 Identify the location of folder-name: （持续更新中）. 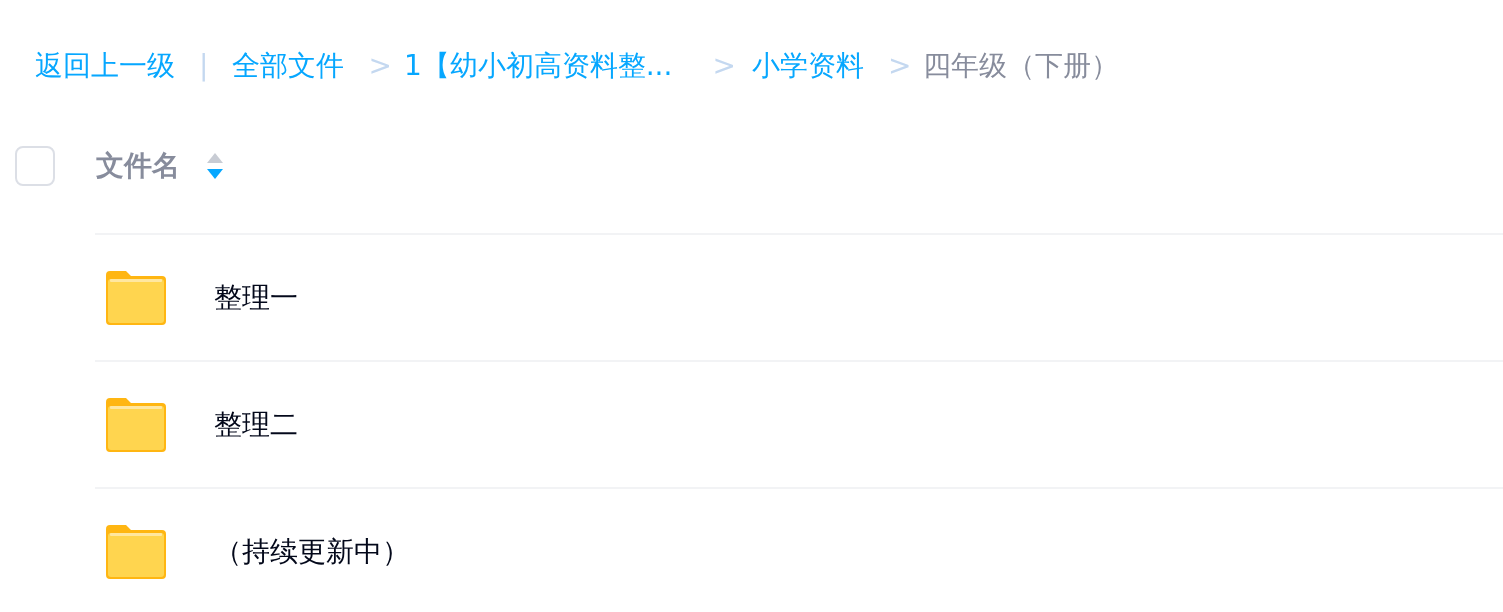
(312, 551).